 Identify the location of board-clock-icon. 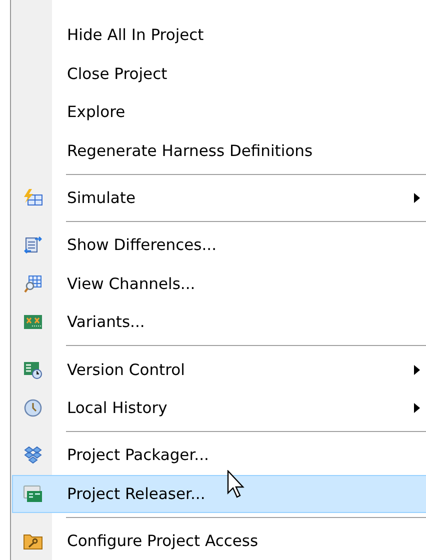
(33, 369).